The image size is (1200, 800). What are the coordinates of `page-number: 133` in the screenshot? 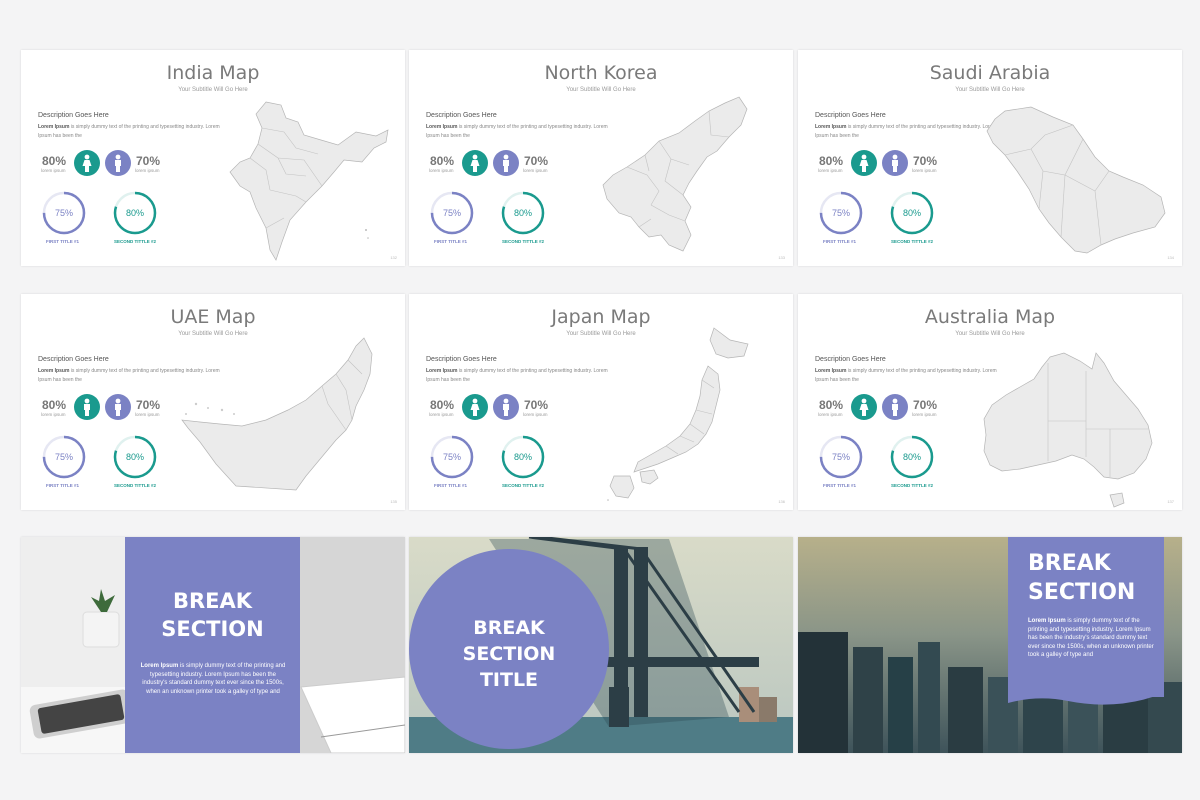 It's located at (781, 257).